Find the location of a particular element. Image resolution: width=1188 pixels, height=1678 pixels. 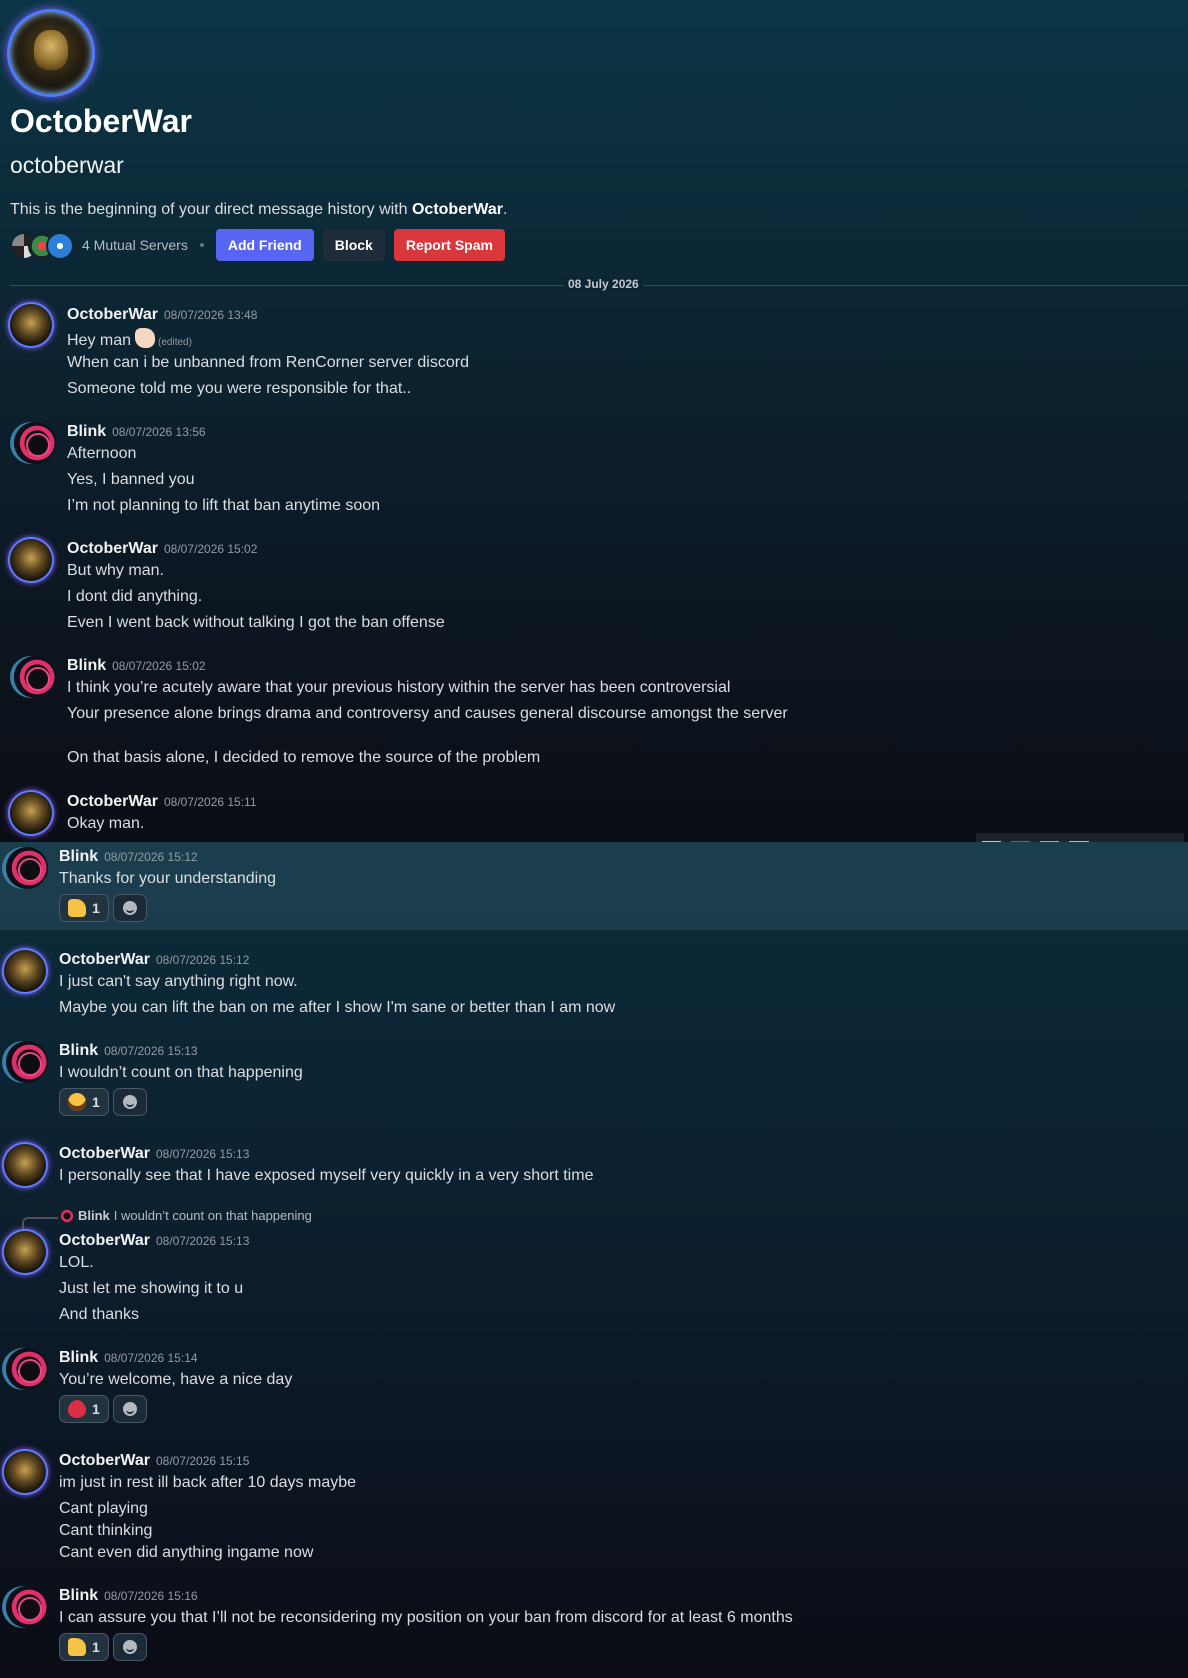

profile-username: octoberwar is located at coordinates (67, 165).